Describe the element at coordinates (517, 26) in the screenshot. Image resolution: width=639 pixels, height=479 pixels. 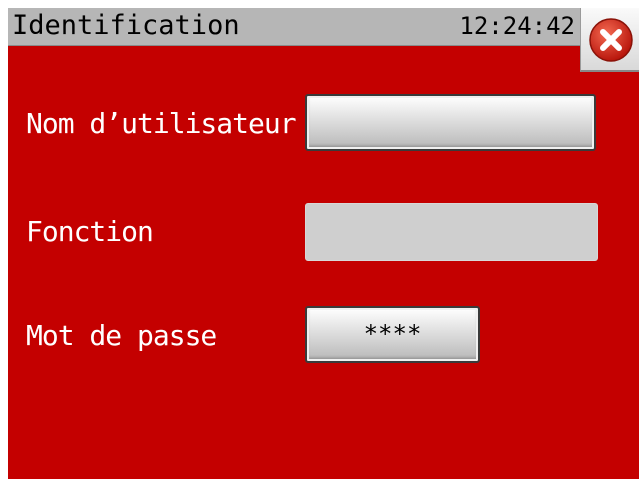
I see `clock-display: 12:24:42` at that location.